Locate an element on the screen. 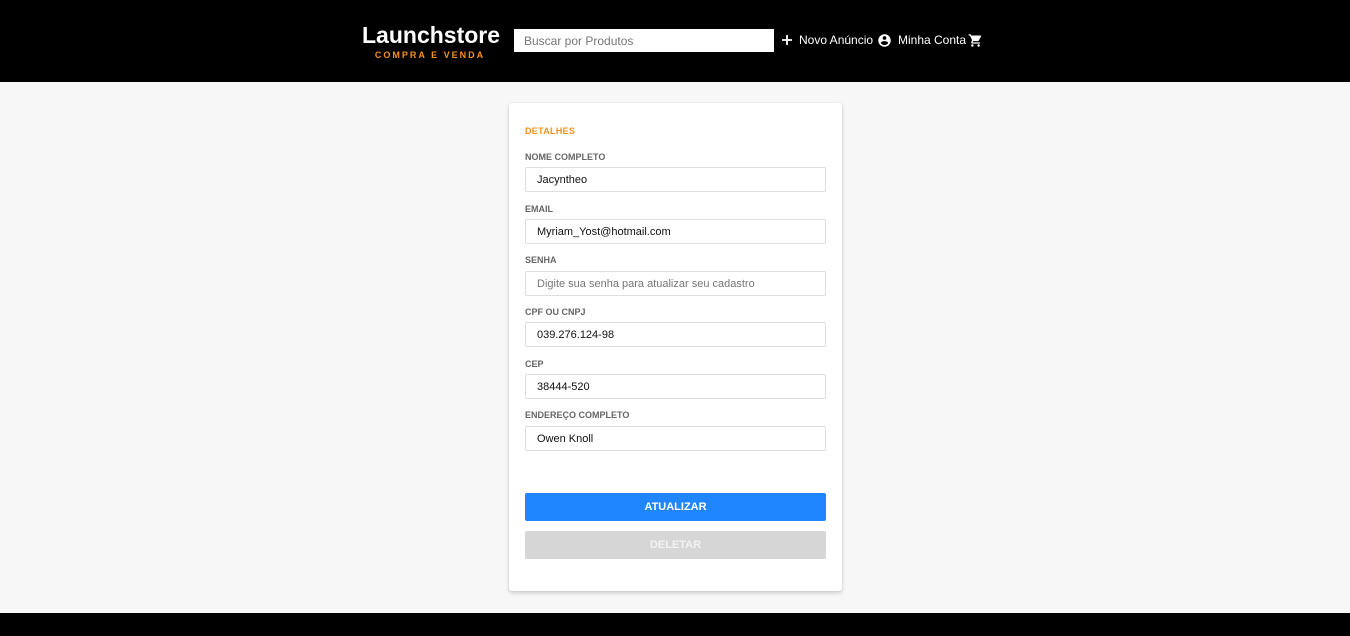  brand-logo: Launchstore COMPRA E VENDA is located at coordinates (431, 41).